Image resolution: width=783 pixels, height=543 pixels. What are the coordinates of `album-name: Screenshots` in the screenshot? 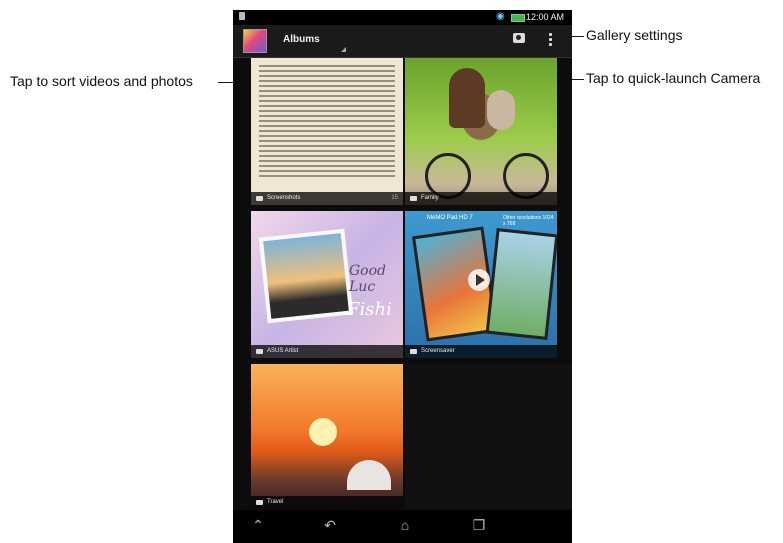 It's located at (284, 198).